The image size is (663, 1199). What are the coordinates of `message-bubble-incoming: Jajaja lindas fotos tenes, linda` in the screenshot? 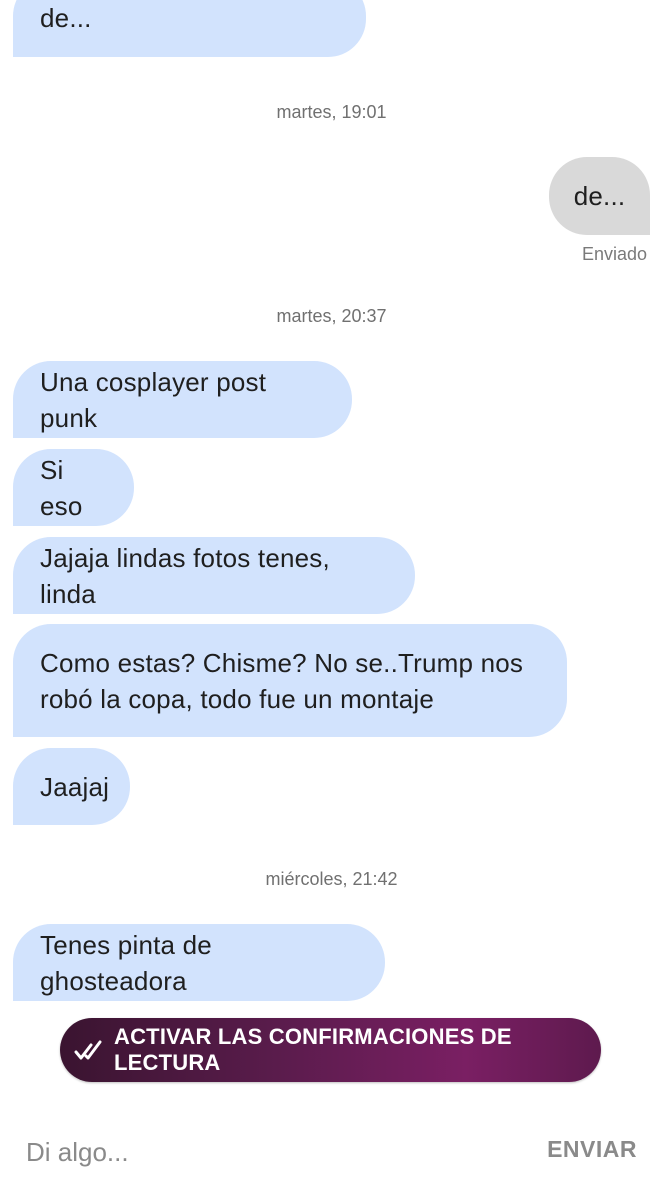 It's located at (214, 575).